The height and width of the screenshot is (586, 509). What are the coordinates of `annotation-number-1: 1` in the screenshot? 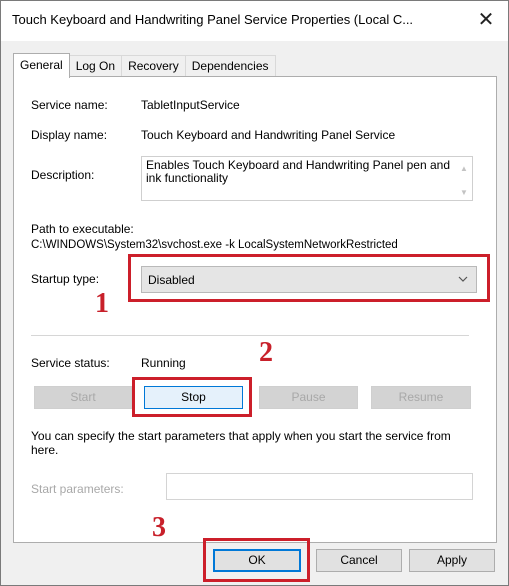 It's located at (102, 303).